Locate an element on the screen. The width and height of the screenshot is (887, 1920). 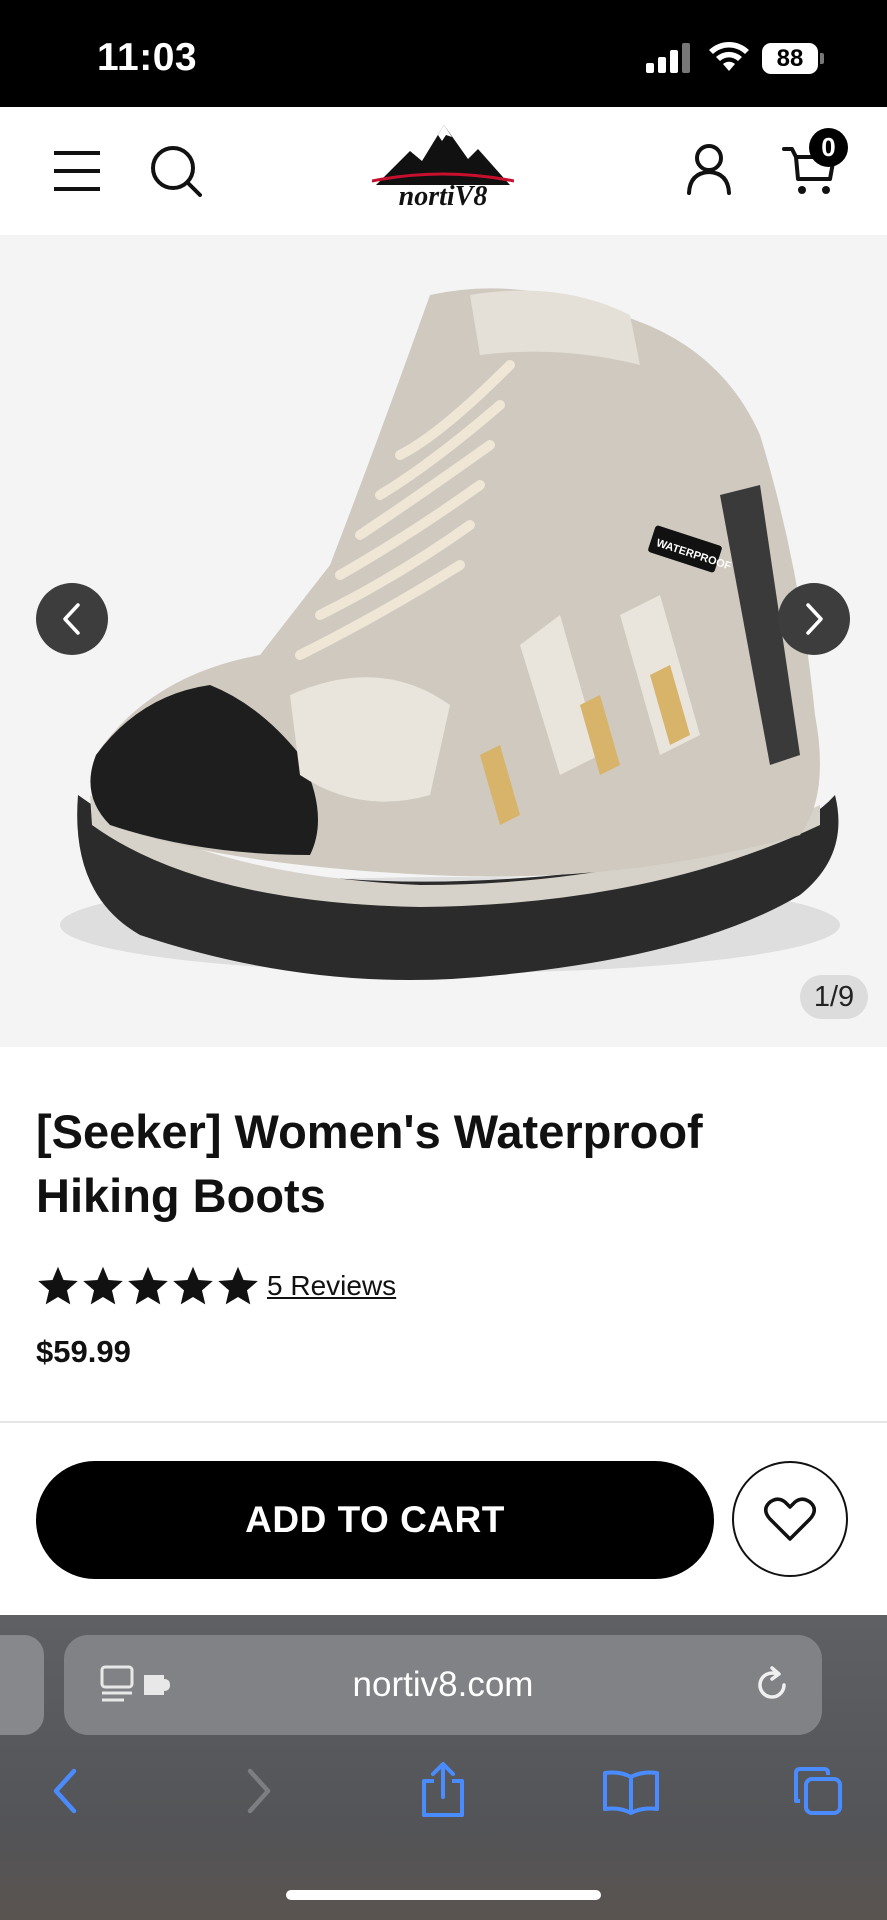
status-time: 11:03 is located at coordinates (147, 57).